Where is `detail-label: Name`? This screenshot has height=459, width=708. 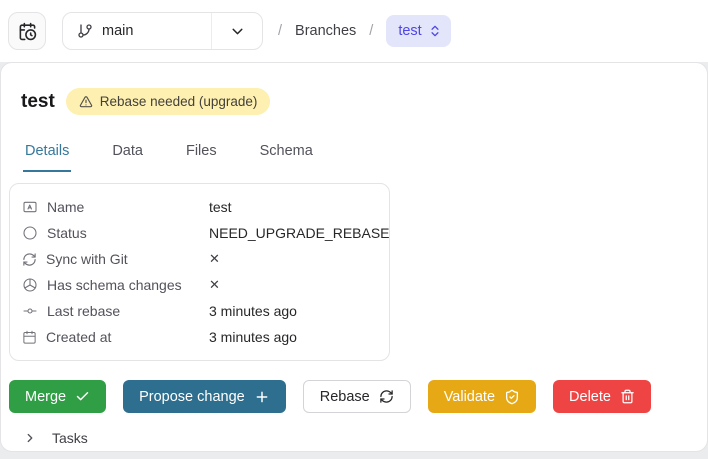
detail-label: Name is located at coordinates (66, 207).